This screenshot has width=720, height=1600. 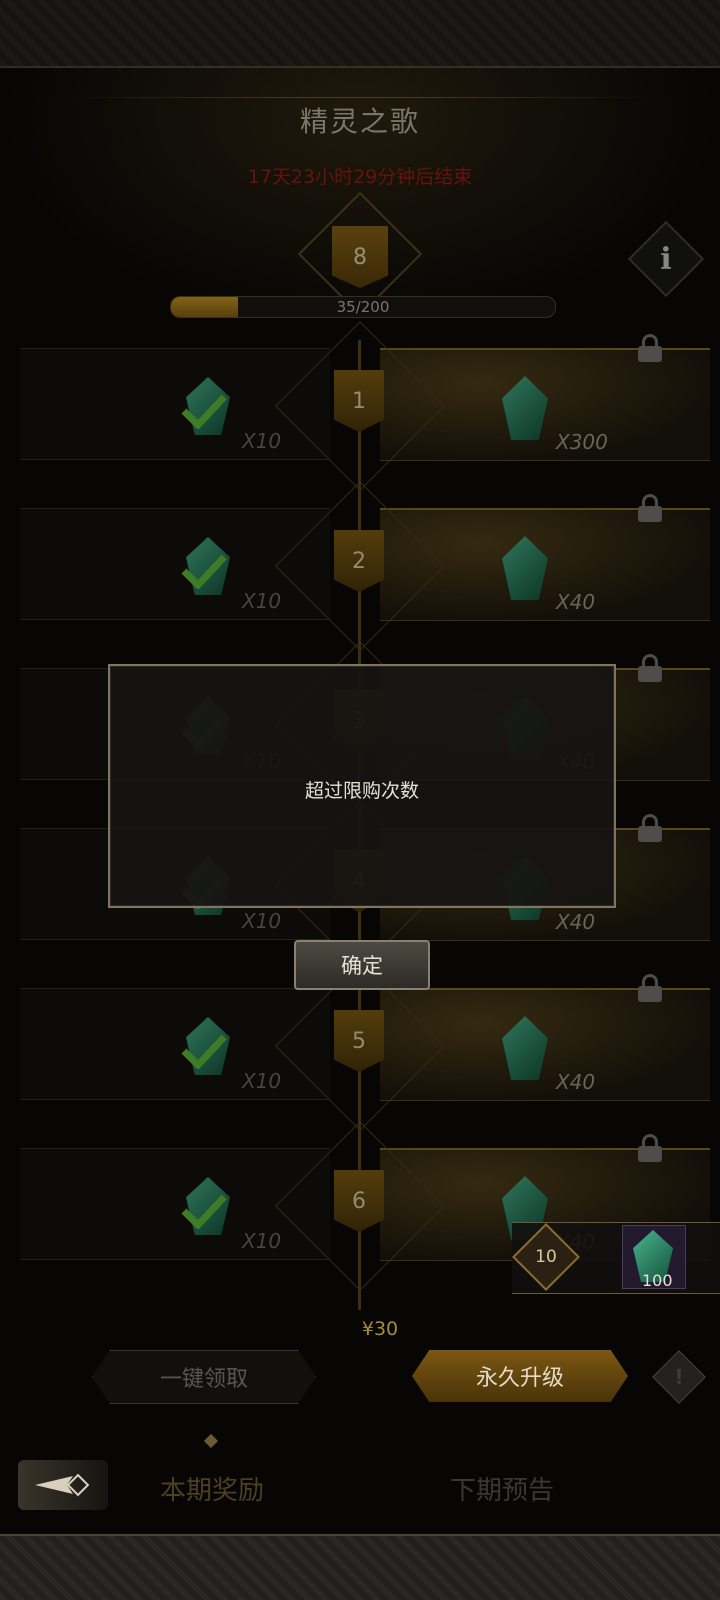 What do you see at coordinates (657, 1280) in the screenshot?
I see `bundle-item-count: 100` at bounding box center [657, 1280].